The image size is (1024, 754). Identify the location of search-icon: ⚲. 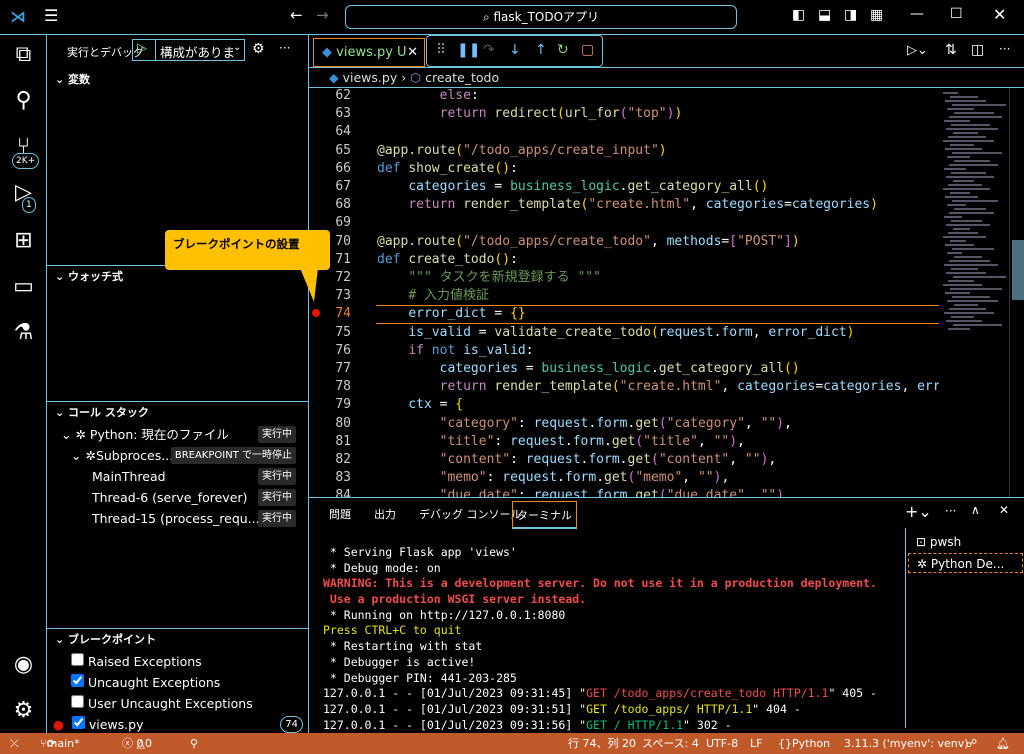
(23, 101).